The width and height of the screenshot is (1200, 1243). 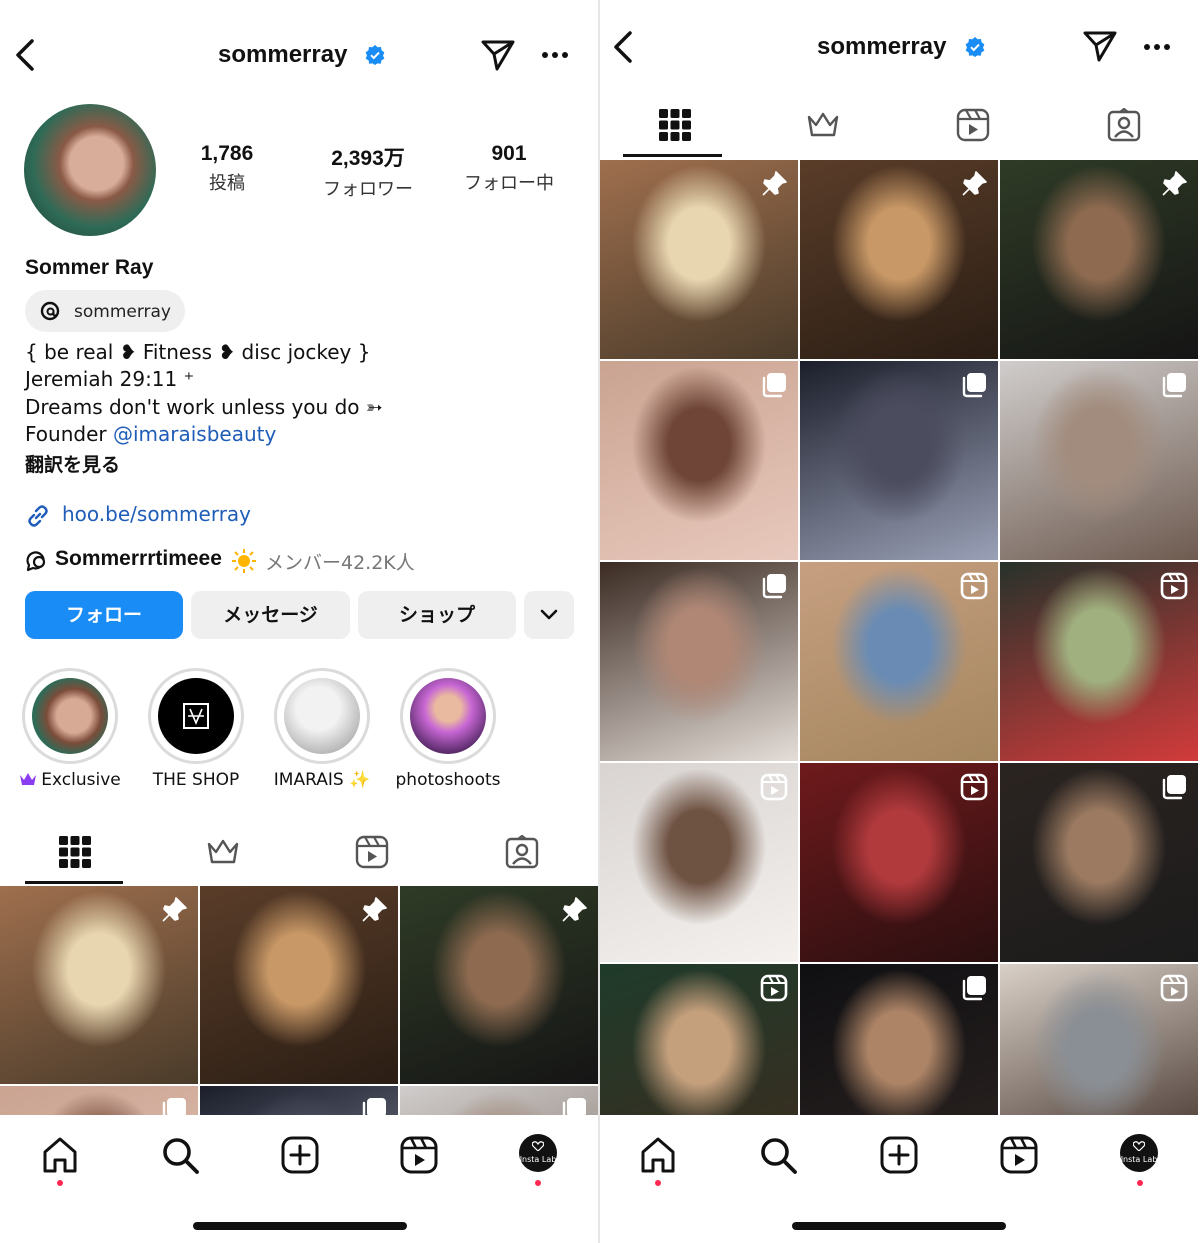 I want to click on highlight-label: THE SHOP, so click(x=196, y=780).